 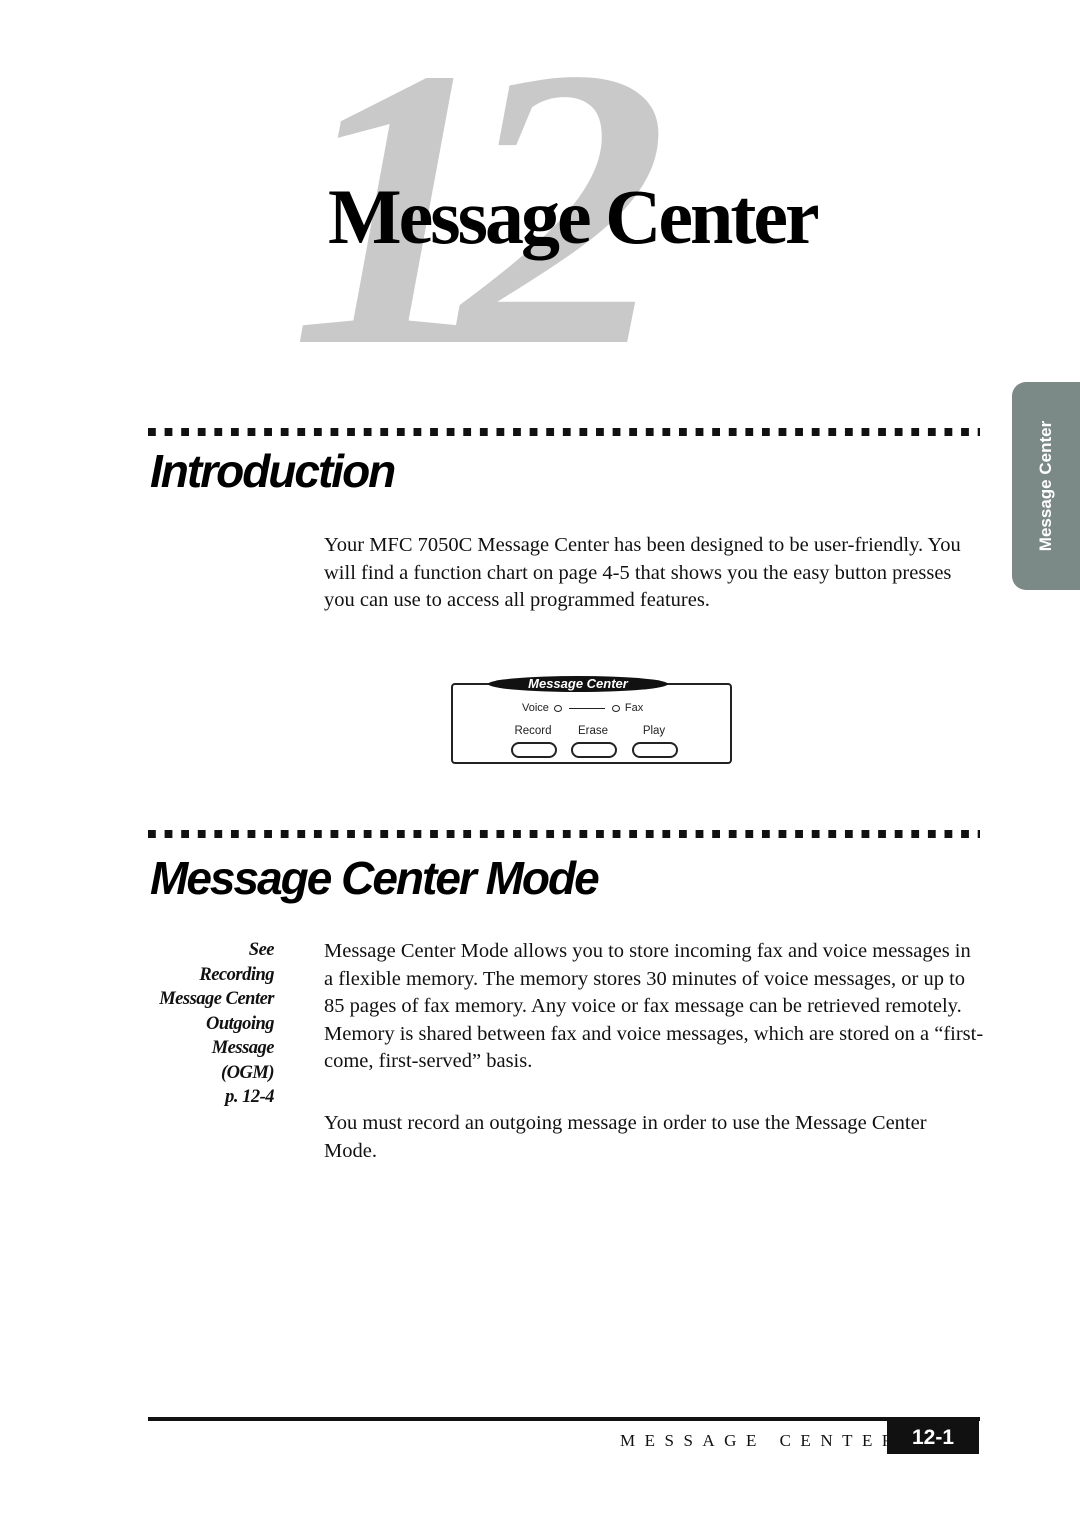 I want to click on page-number-badge: 12-1, so click(x=933, y=1436).